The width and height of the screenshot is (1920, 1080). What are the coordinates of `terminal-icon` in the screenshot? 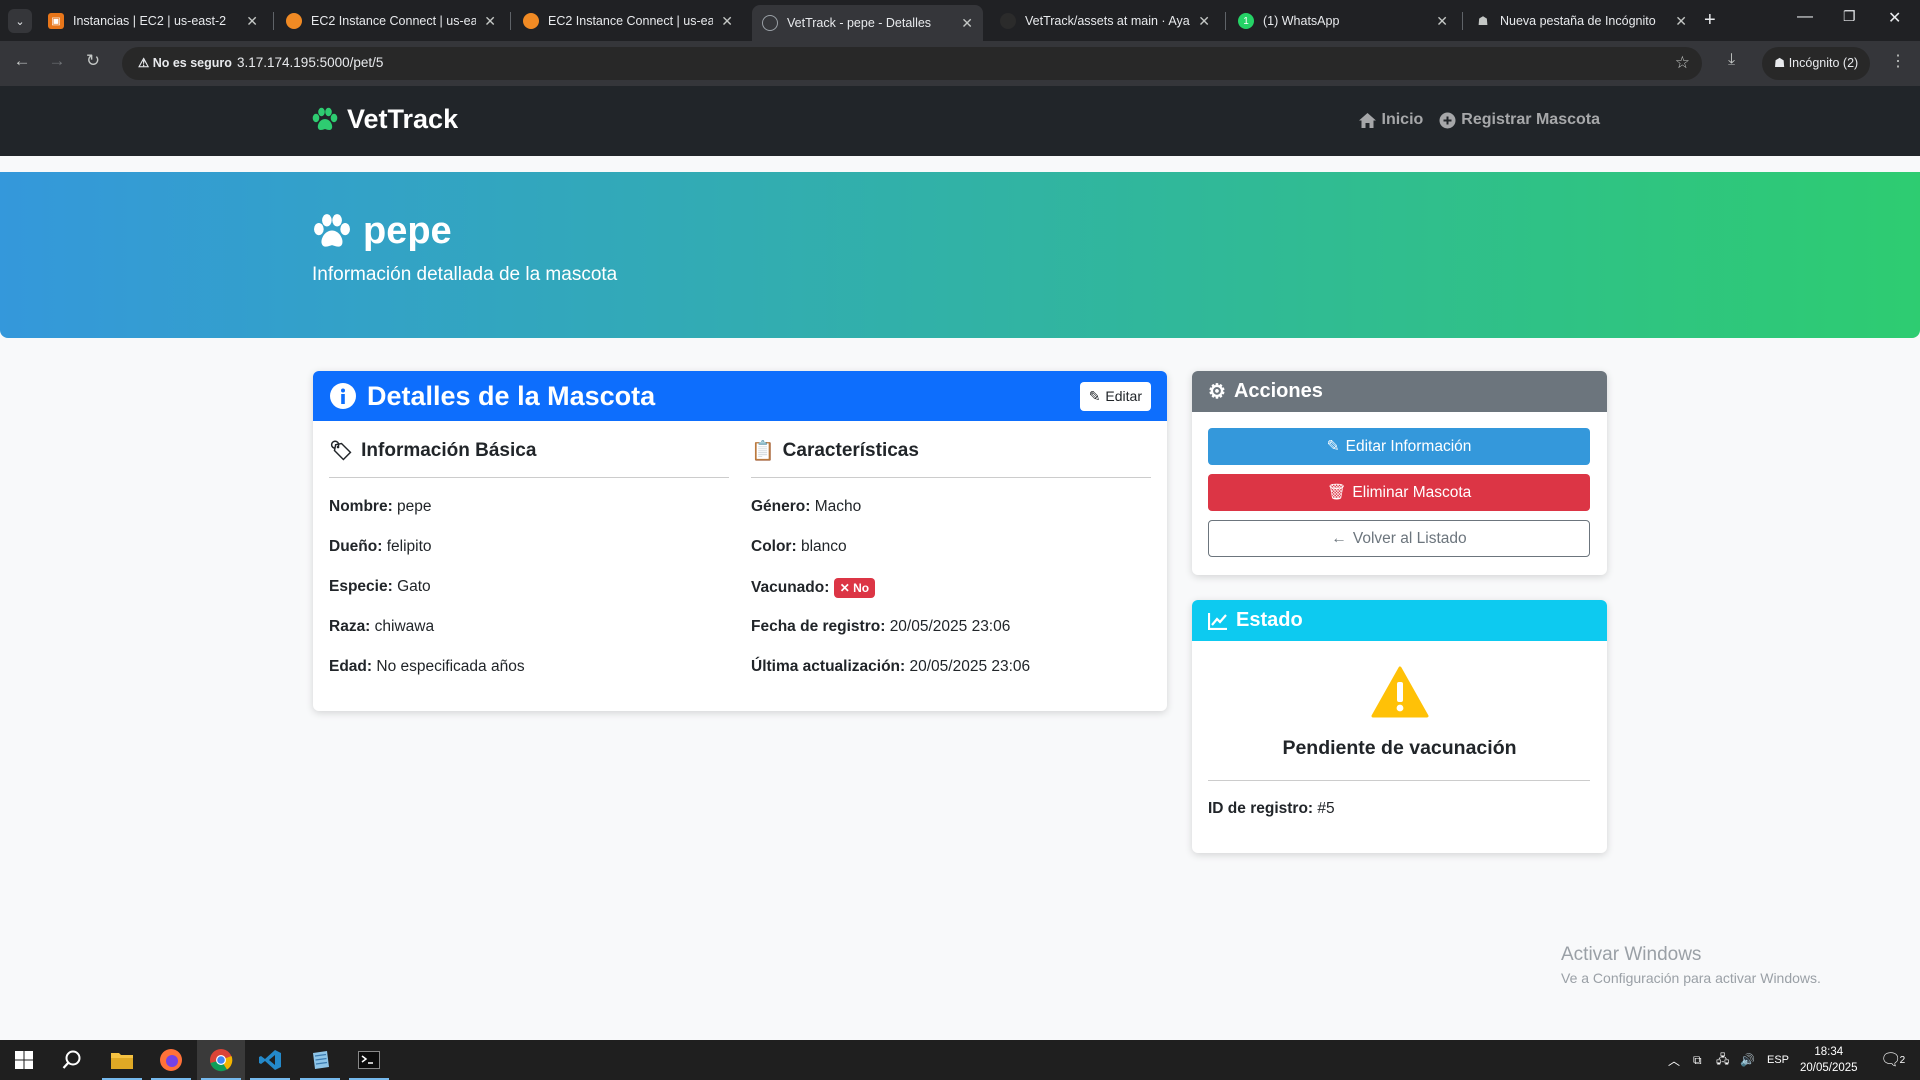 It's located at (369, 1060).